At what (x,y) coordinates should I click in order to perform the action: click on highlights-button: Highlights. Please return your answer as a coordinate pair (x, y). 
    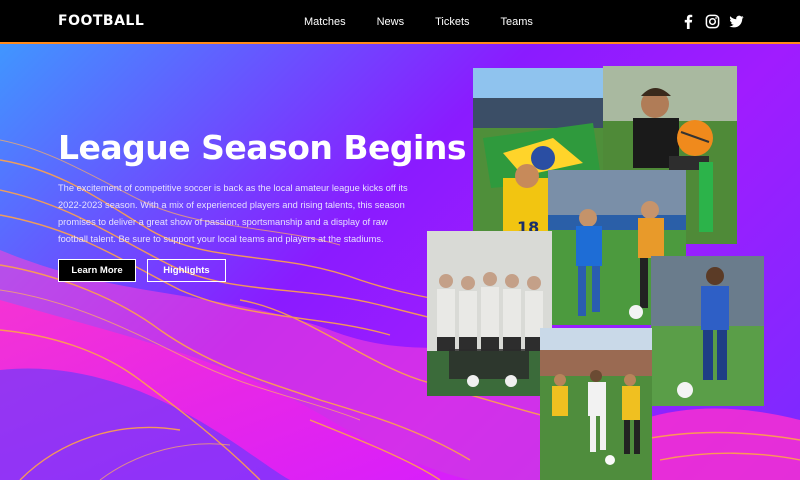
    Looking at the image, I should click on (186, 270).